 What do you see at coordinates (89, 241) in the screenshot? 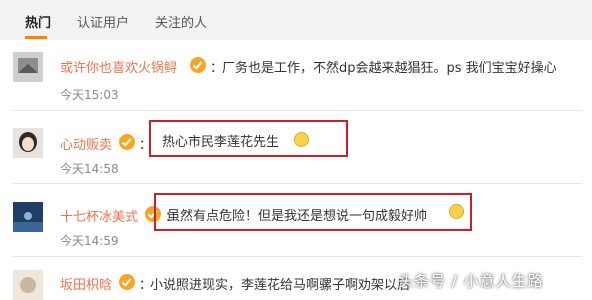
I see `comment-time: 今天14:59` at bounding box center [89, 241].